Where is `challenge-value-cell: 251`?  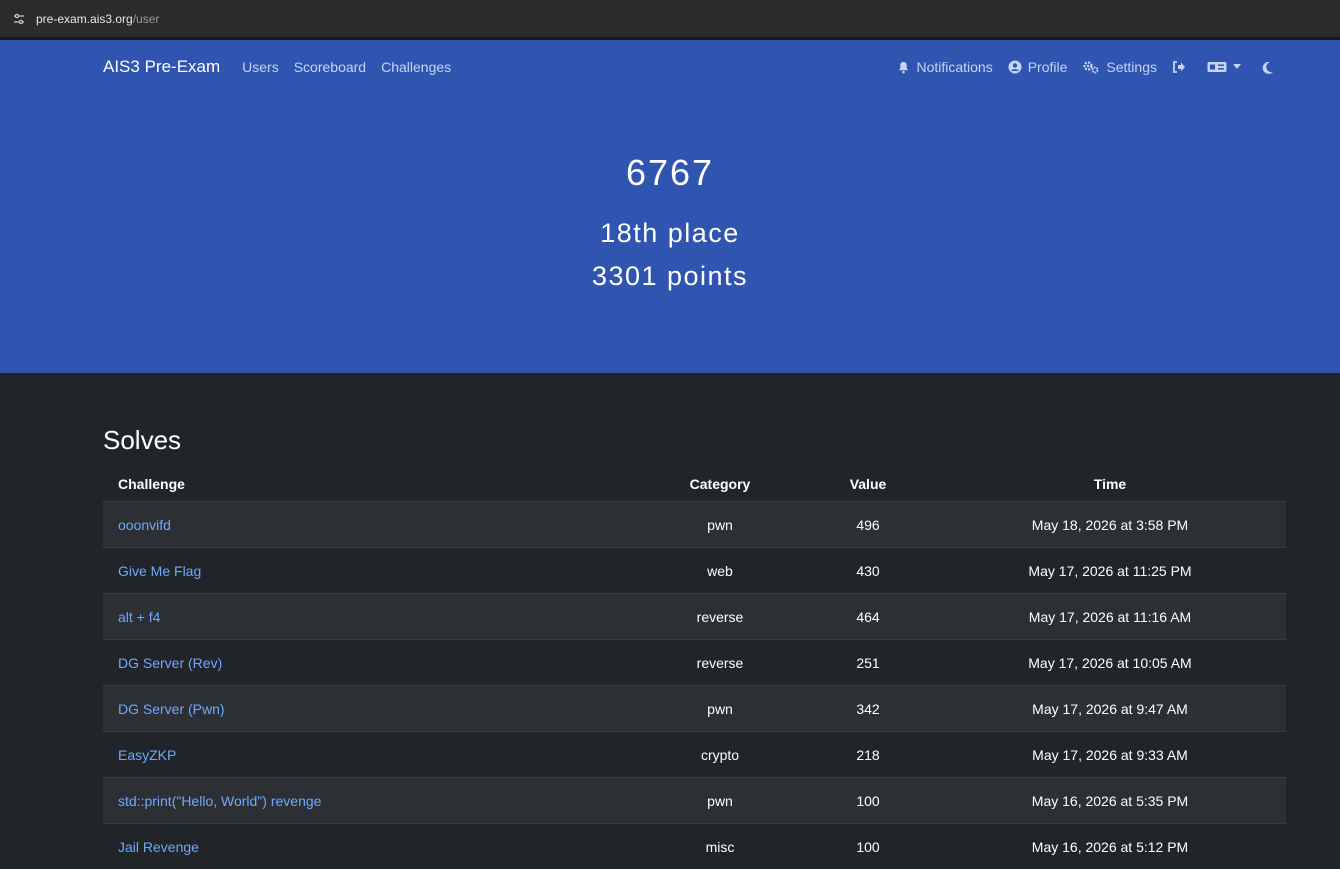 challenge-value-cell: 251 is located at coordinates (868, 663).